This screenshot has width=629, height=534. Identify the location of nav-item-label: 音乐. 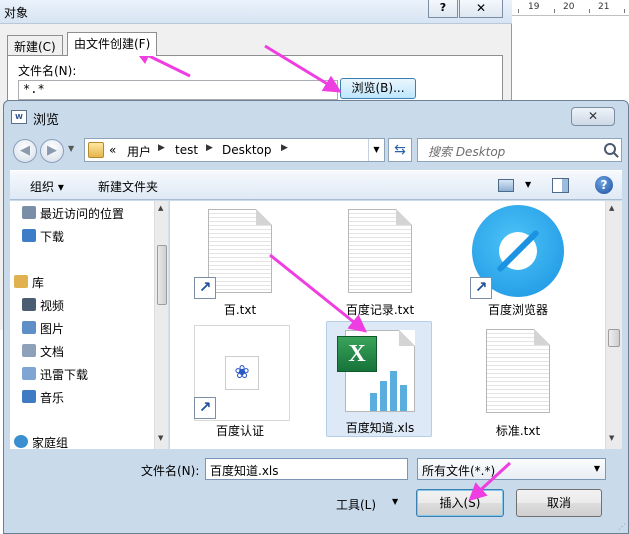
(52, 398).